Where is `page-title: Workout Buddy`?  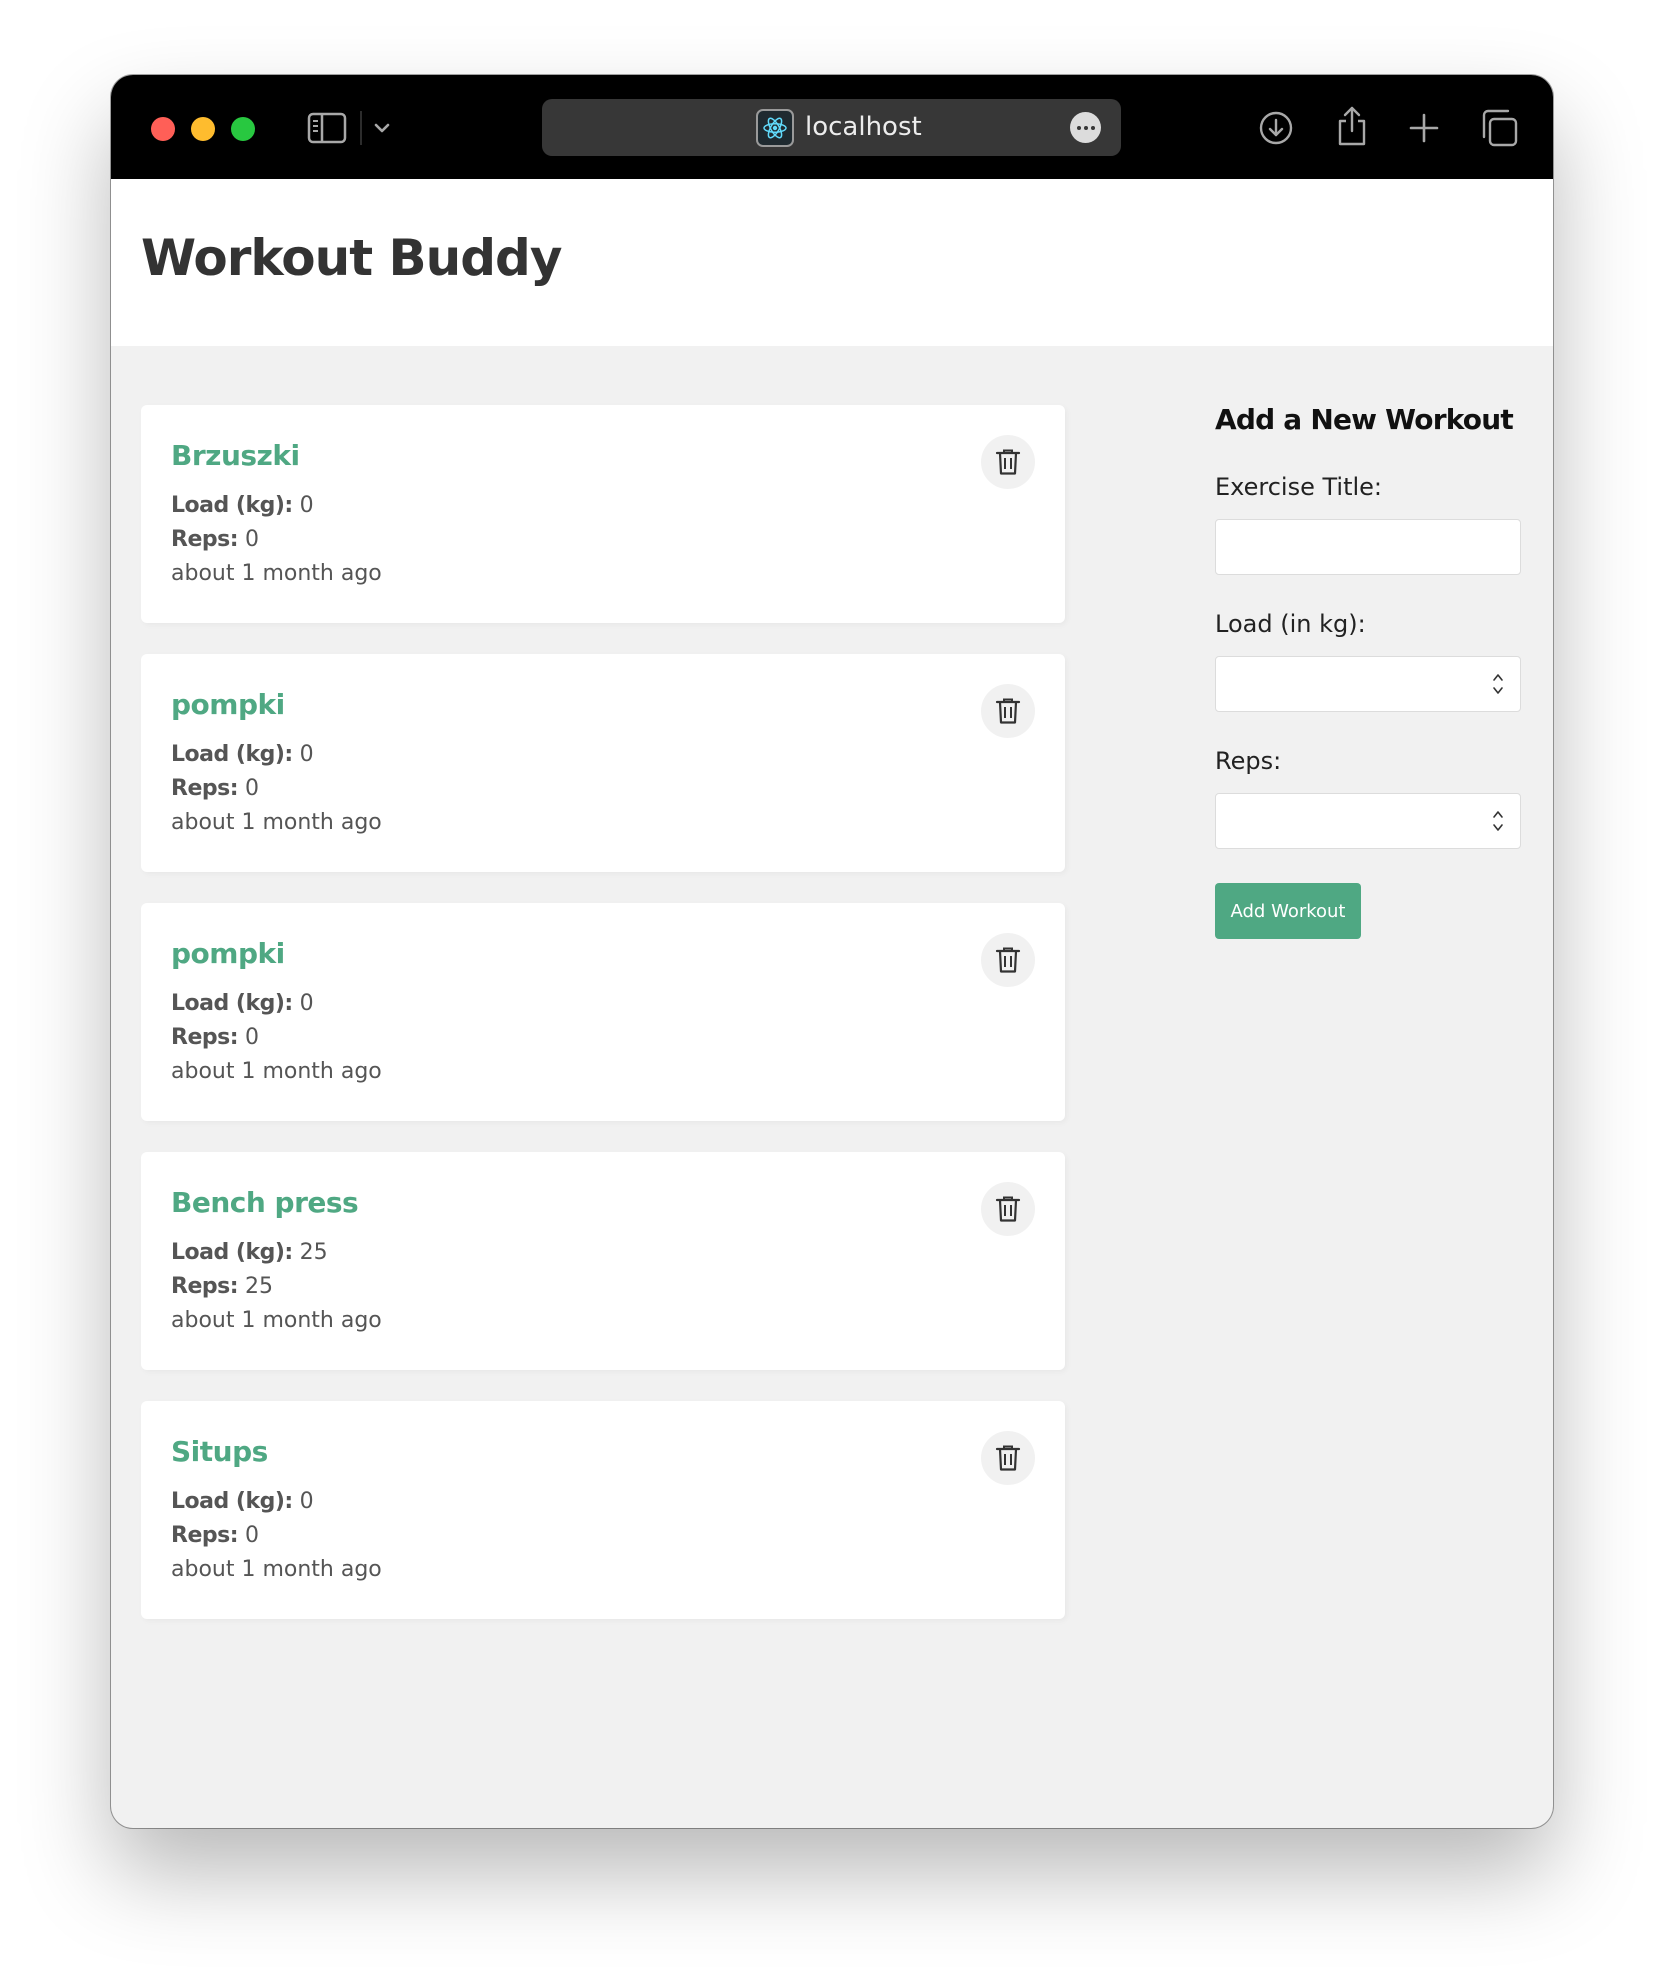 page-title: Workout Buddy is located at coordinates (351, 258).